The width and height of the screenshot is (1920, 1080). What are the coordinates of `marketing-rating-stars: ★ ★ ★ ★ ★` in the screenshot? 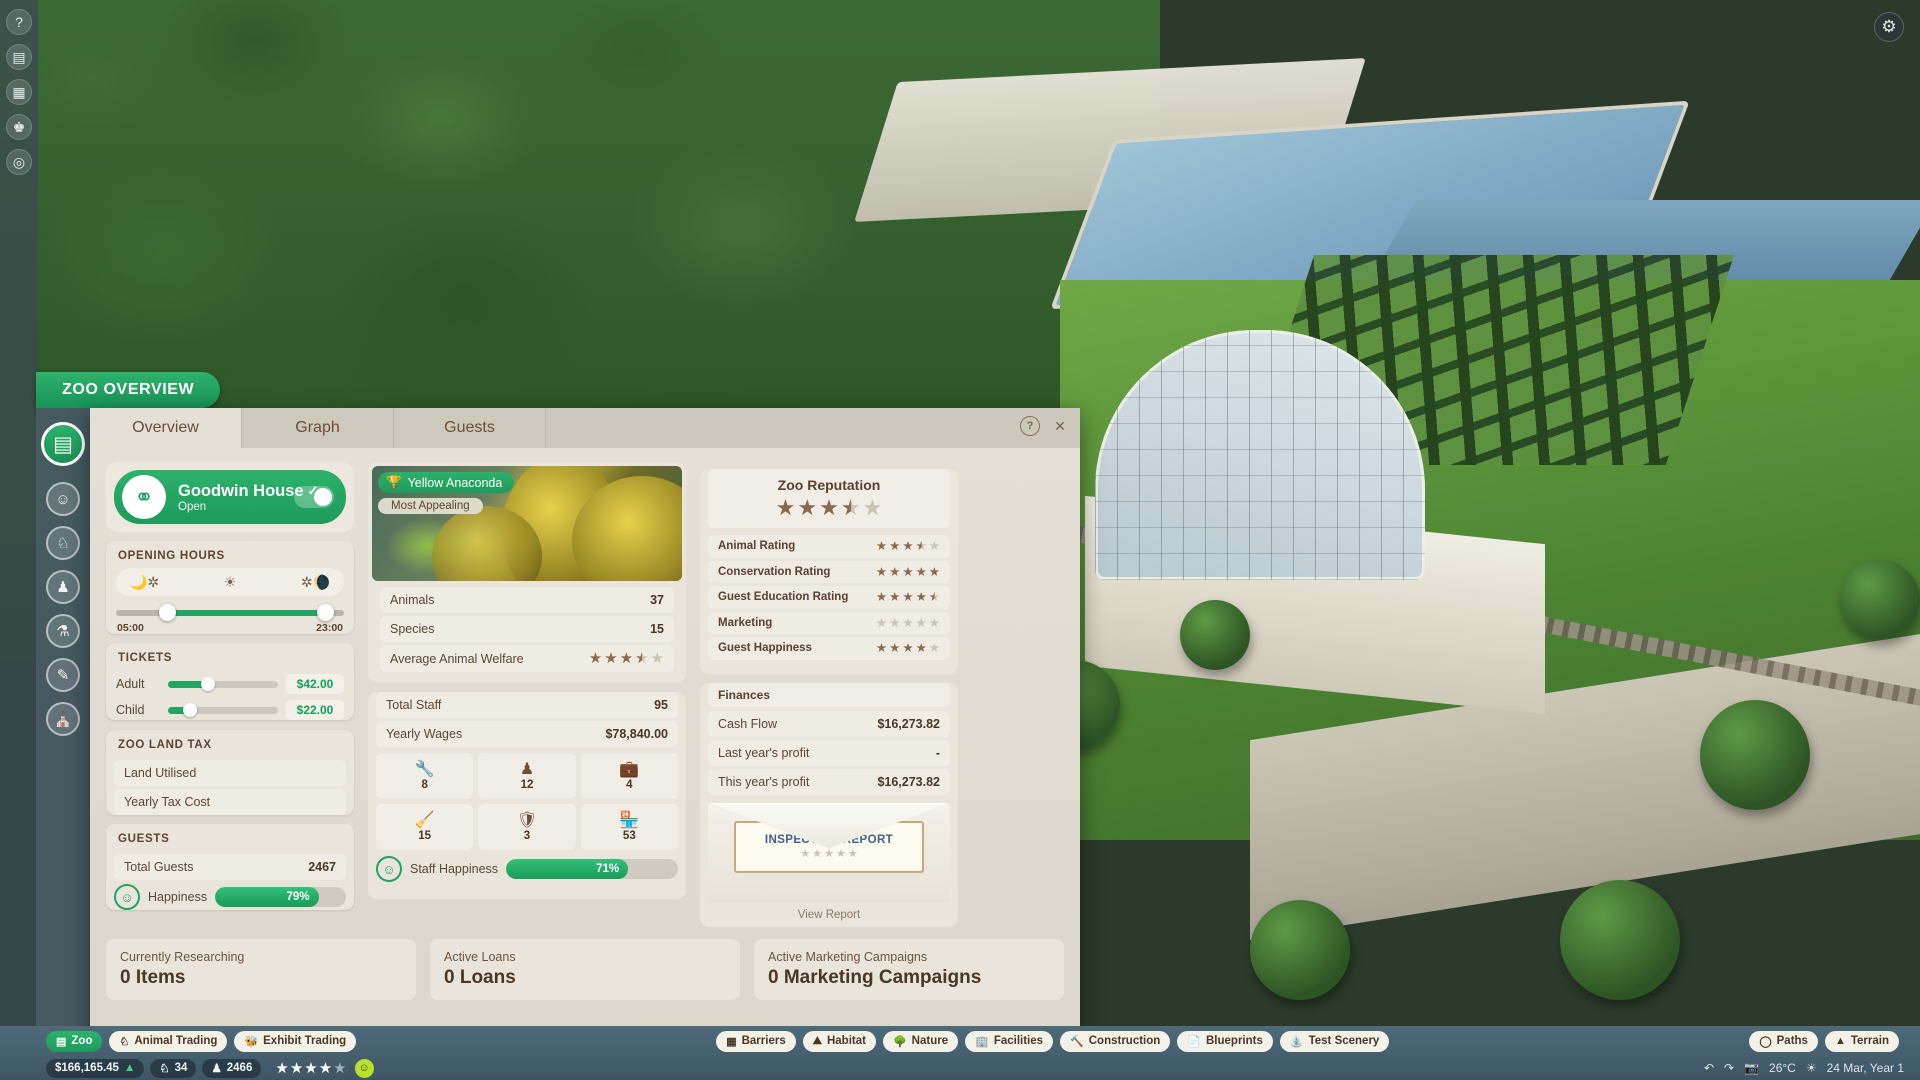 It's located at (907, 622).